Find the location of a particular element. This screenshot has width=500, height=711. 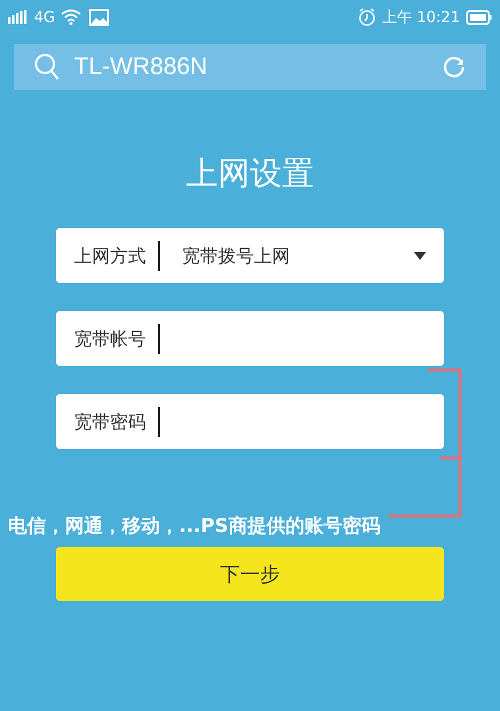

image-icon is located at coordinates (99, 17).